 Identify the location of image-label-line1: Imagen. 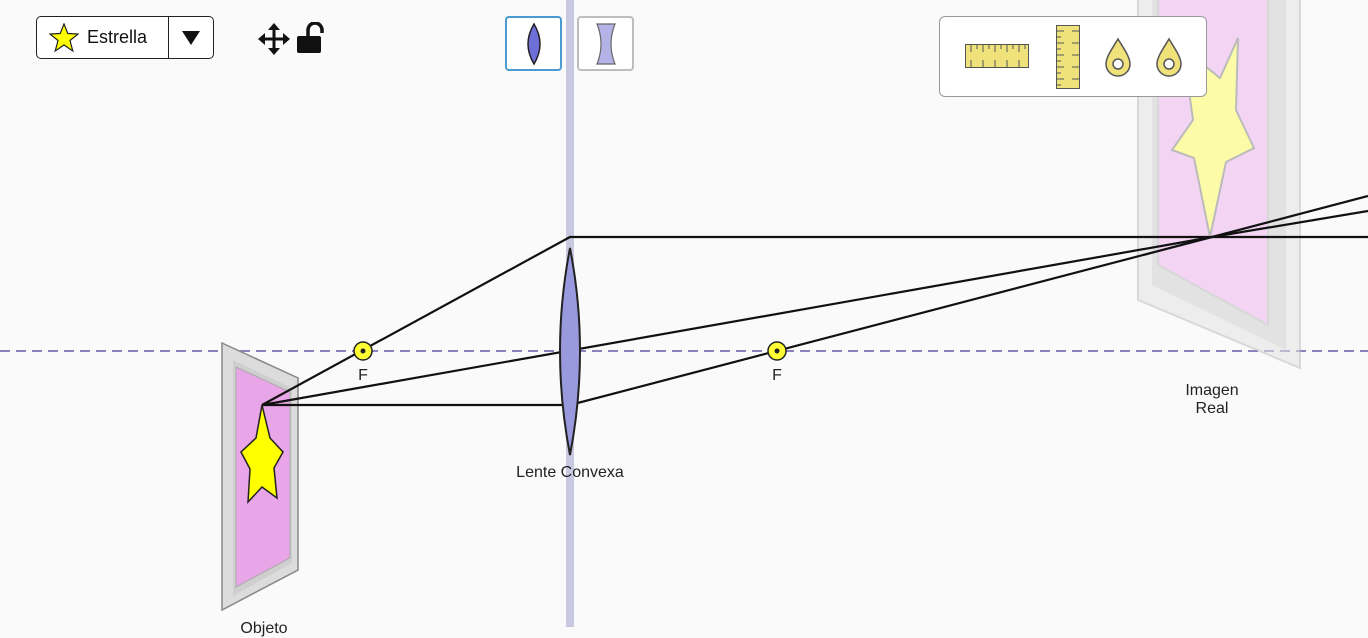
(1212, 390).